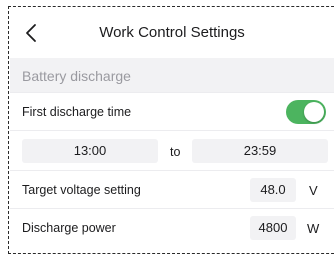 Image resolution: width=334 pixels, height=254 pixels. What do you see at coordinates (313, 190) in the screenshot?
I see `voltage-unit: V` at bounding box center [313, 190].